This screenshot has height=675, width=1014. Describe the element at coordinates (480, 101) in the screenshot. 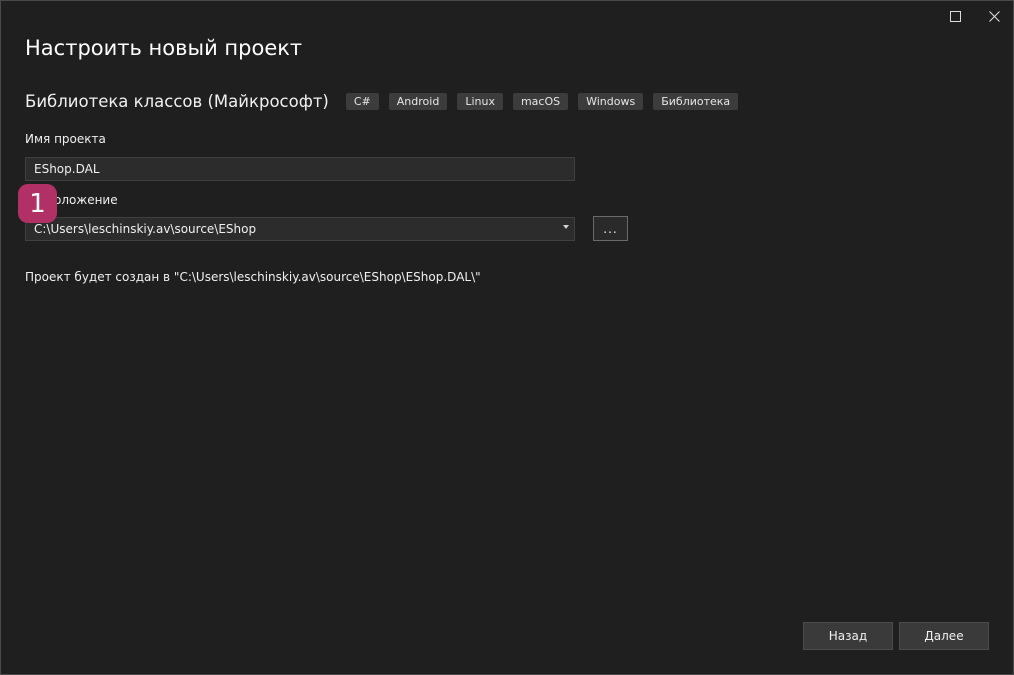

I see `tag-linux: Linux` at that location.